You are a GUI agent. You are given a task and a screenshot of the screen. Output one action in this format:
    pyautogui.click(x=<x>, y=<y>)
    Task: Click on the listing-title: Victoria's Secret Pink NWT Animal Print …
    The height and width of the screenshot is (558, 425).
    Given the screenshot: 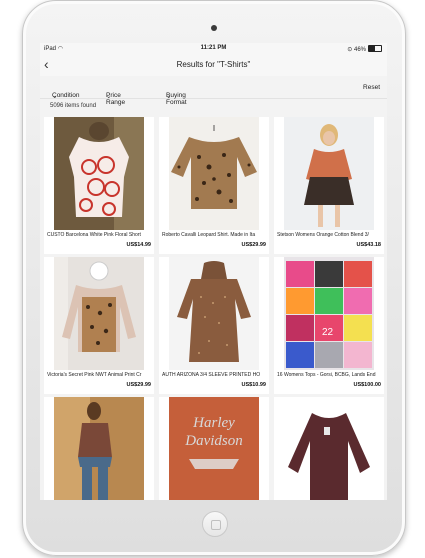 What is the action you would take?
    pyautogui.click(x=94, y=375)
    